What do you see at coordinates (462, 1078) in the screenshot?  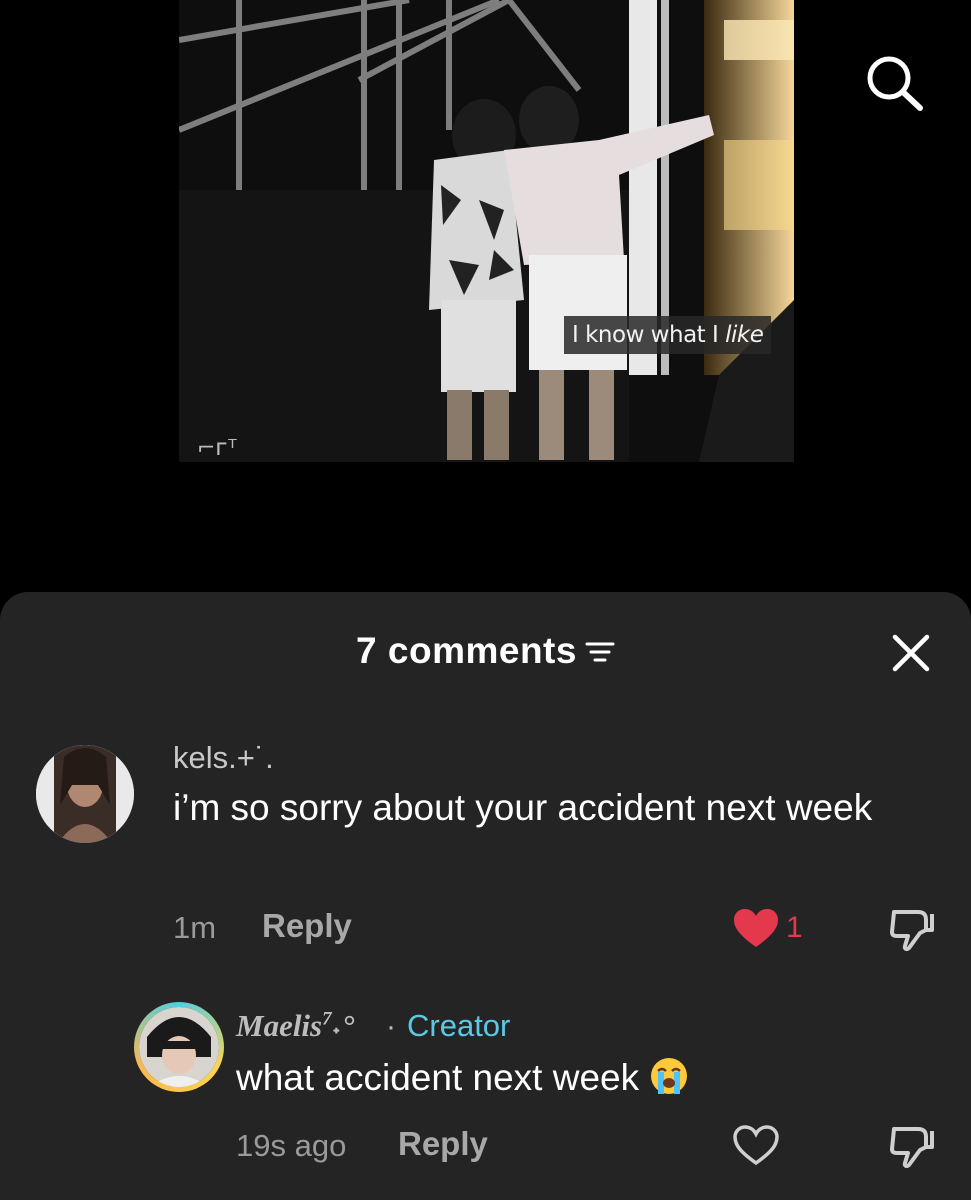 I see `comment-text: what accident next week` at bounding box center [462, 1078].